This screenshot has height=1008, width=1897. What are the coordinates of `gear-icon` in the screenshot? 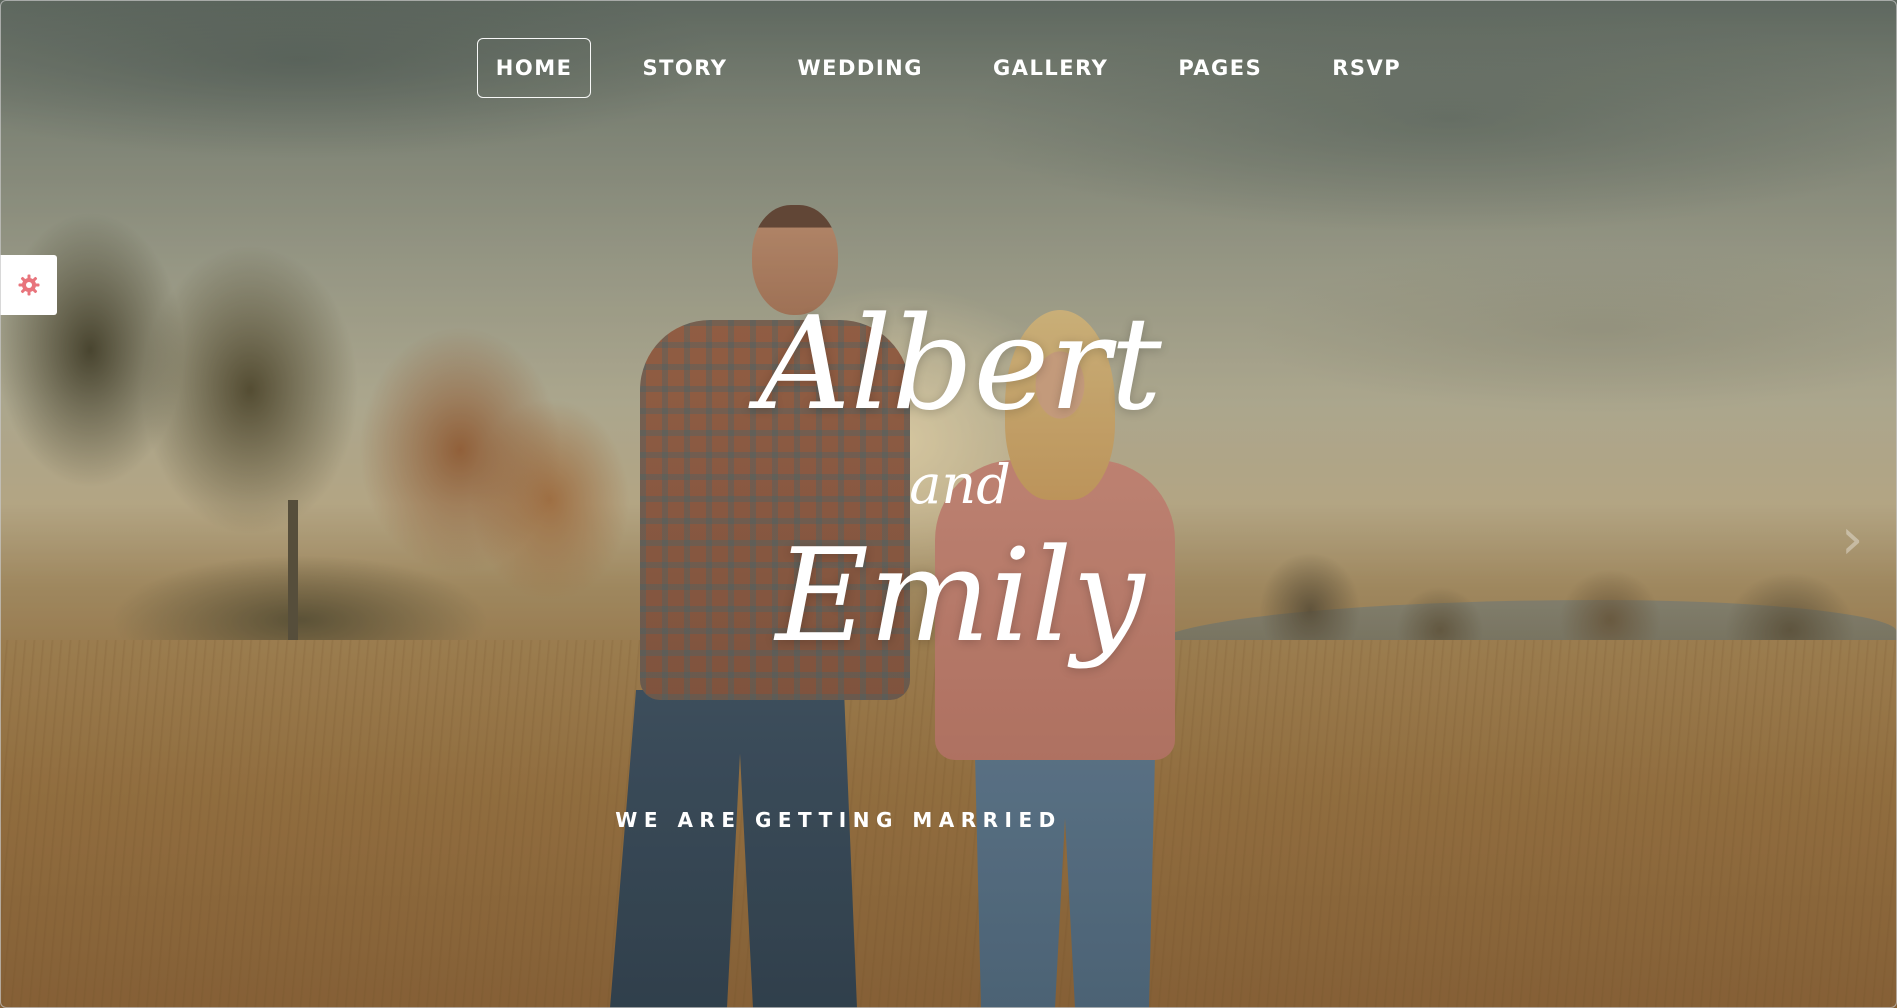 It's located at (28, 285).